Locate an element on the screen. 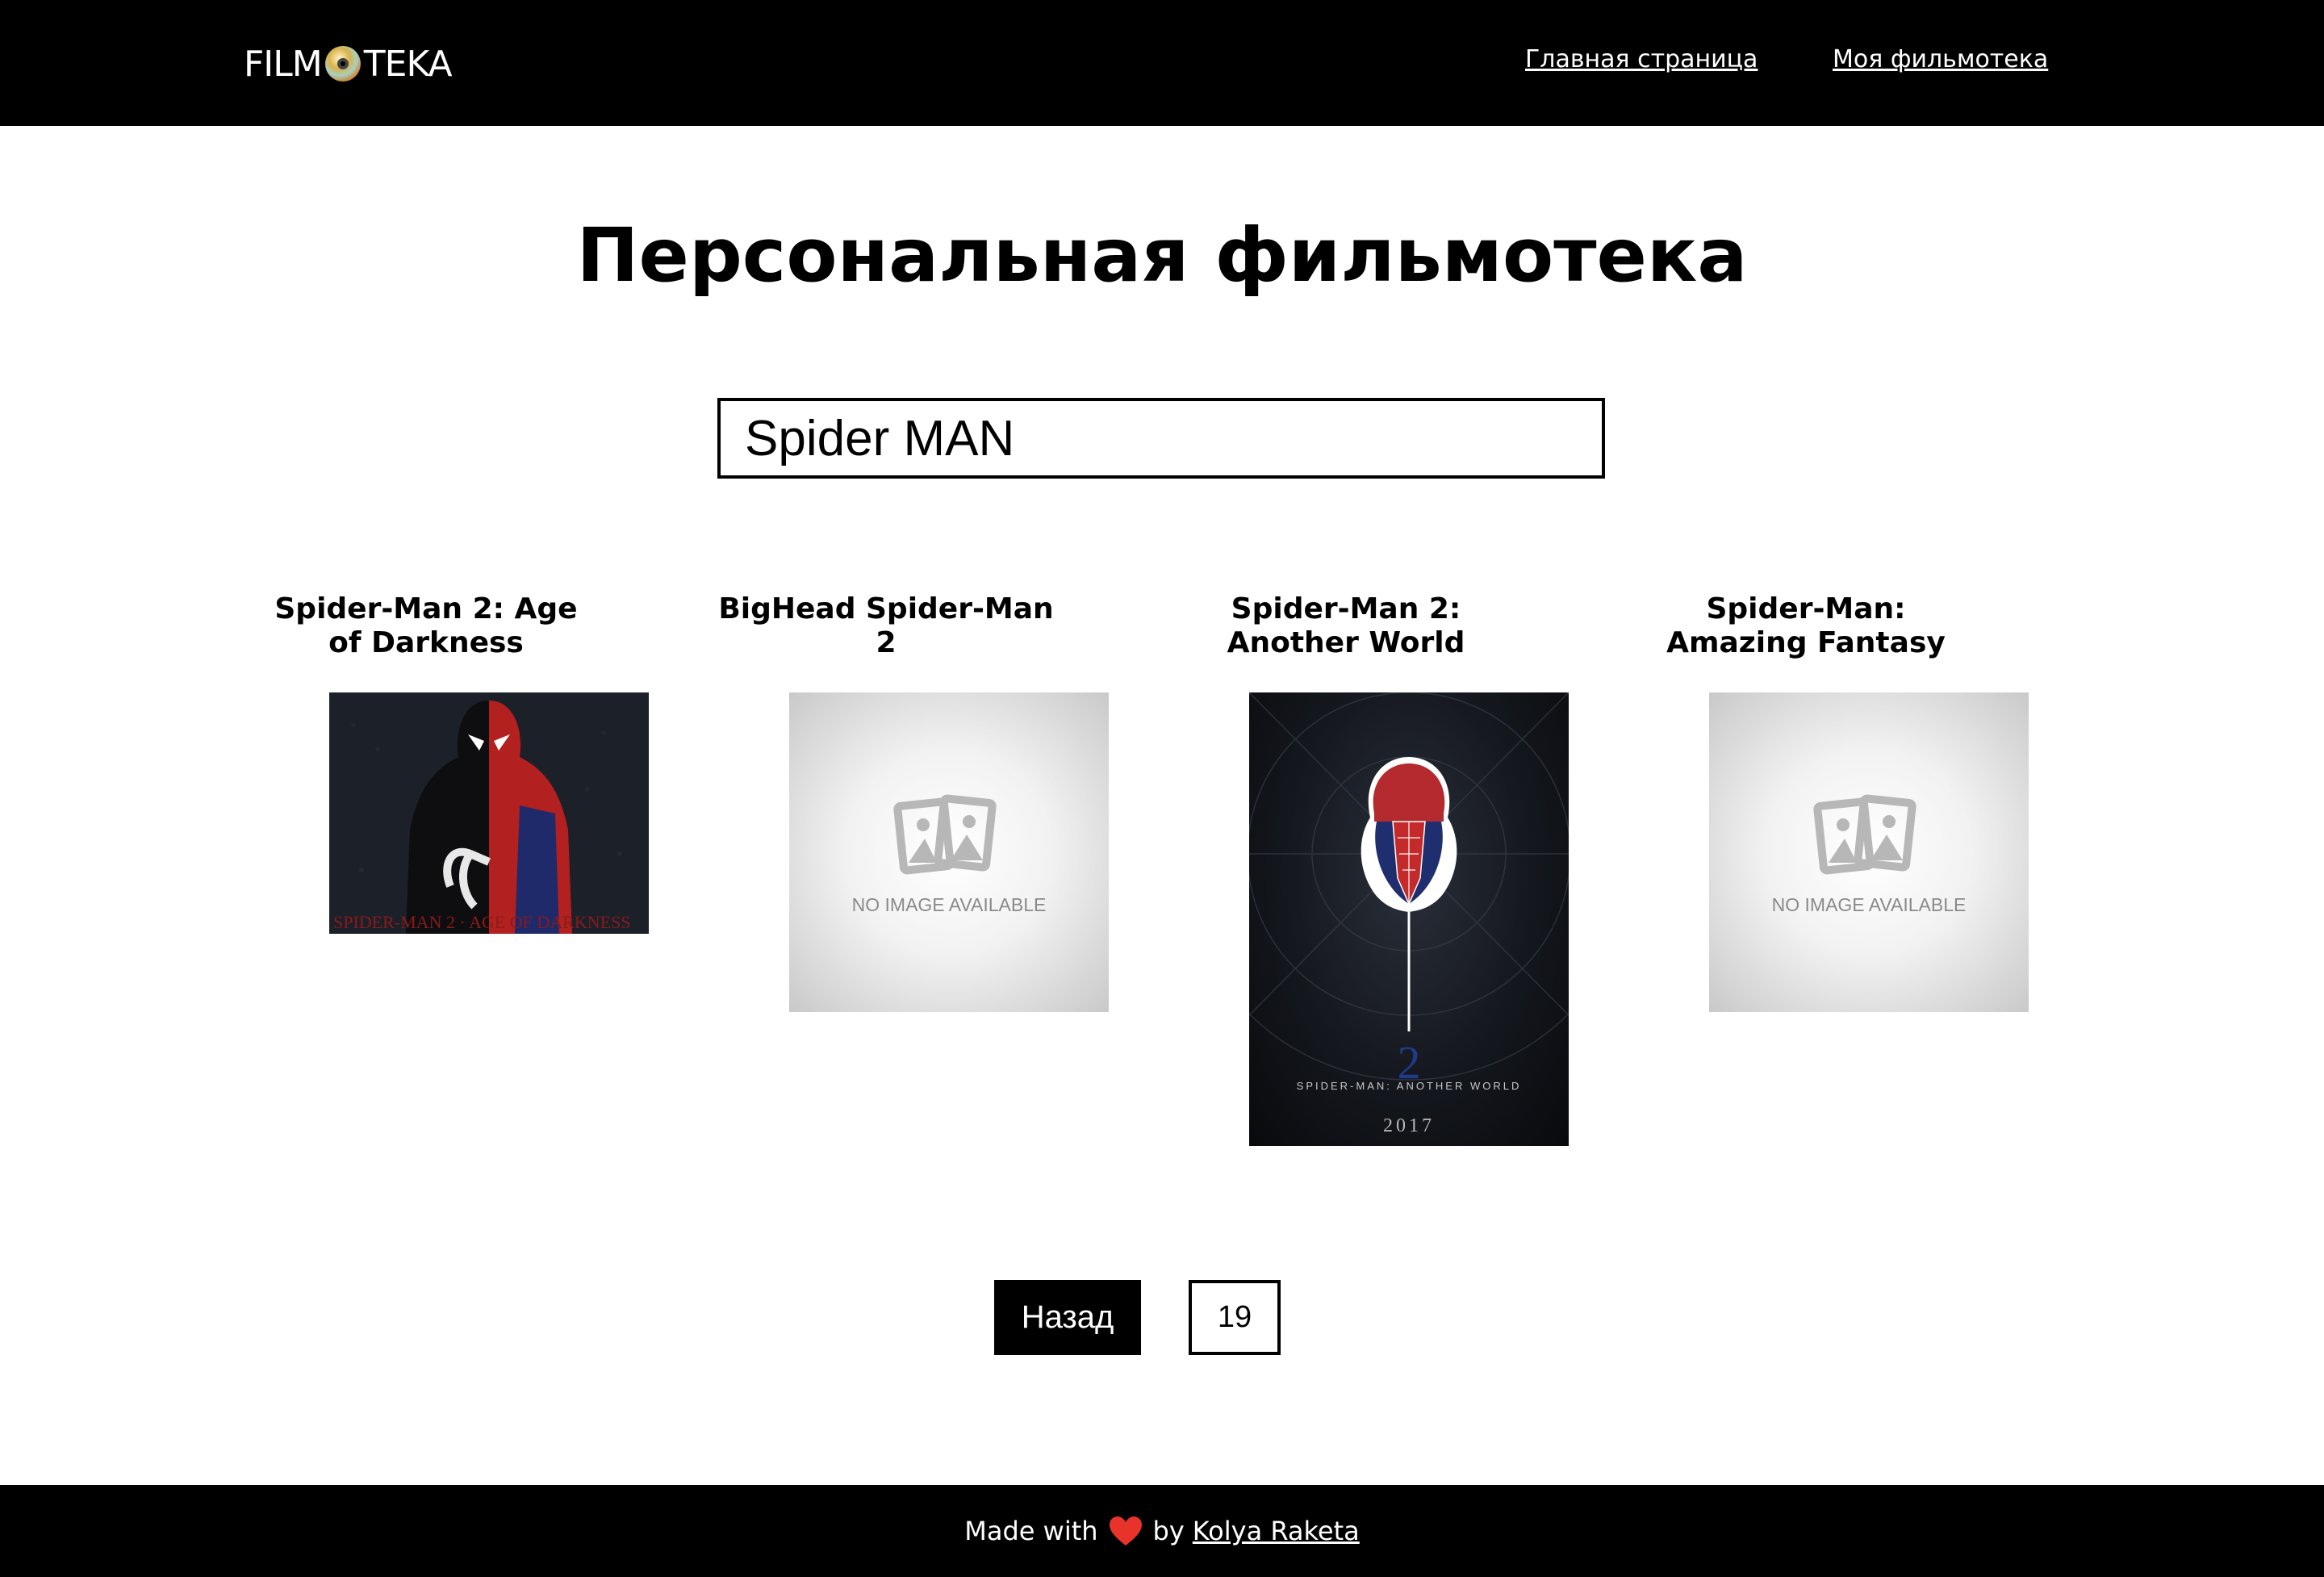 This screenshot has height=1577, width=2324. disc-icon is located at coordinates (342, 64).